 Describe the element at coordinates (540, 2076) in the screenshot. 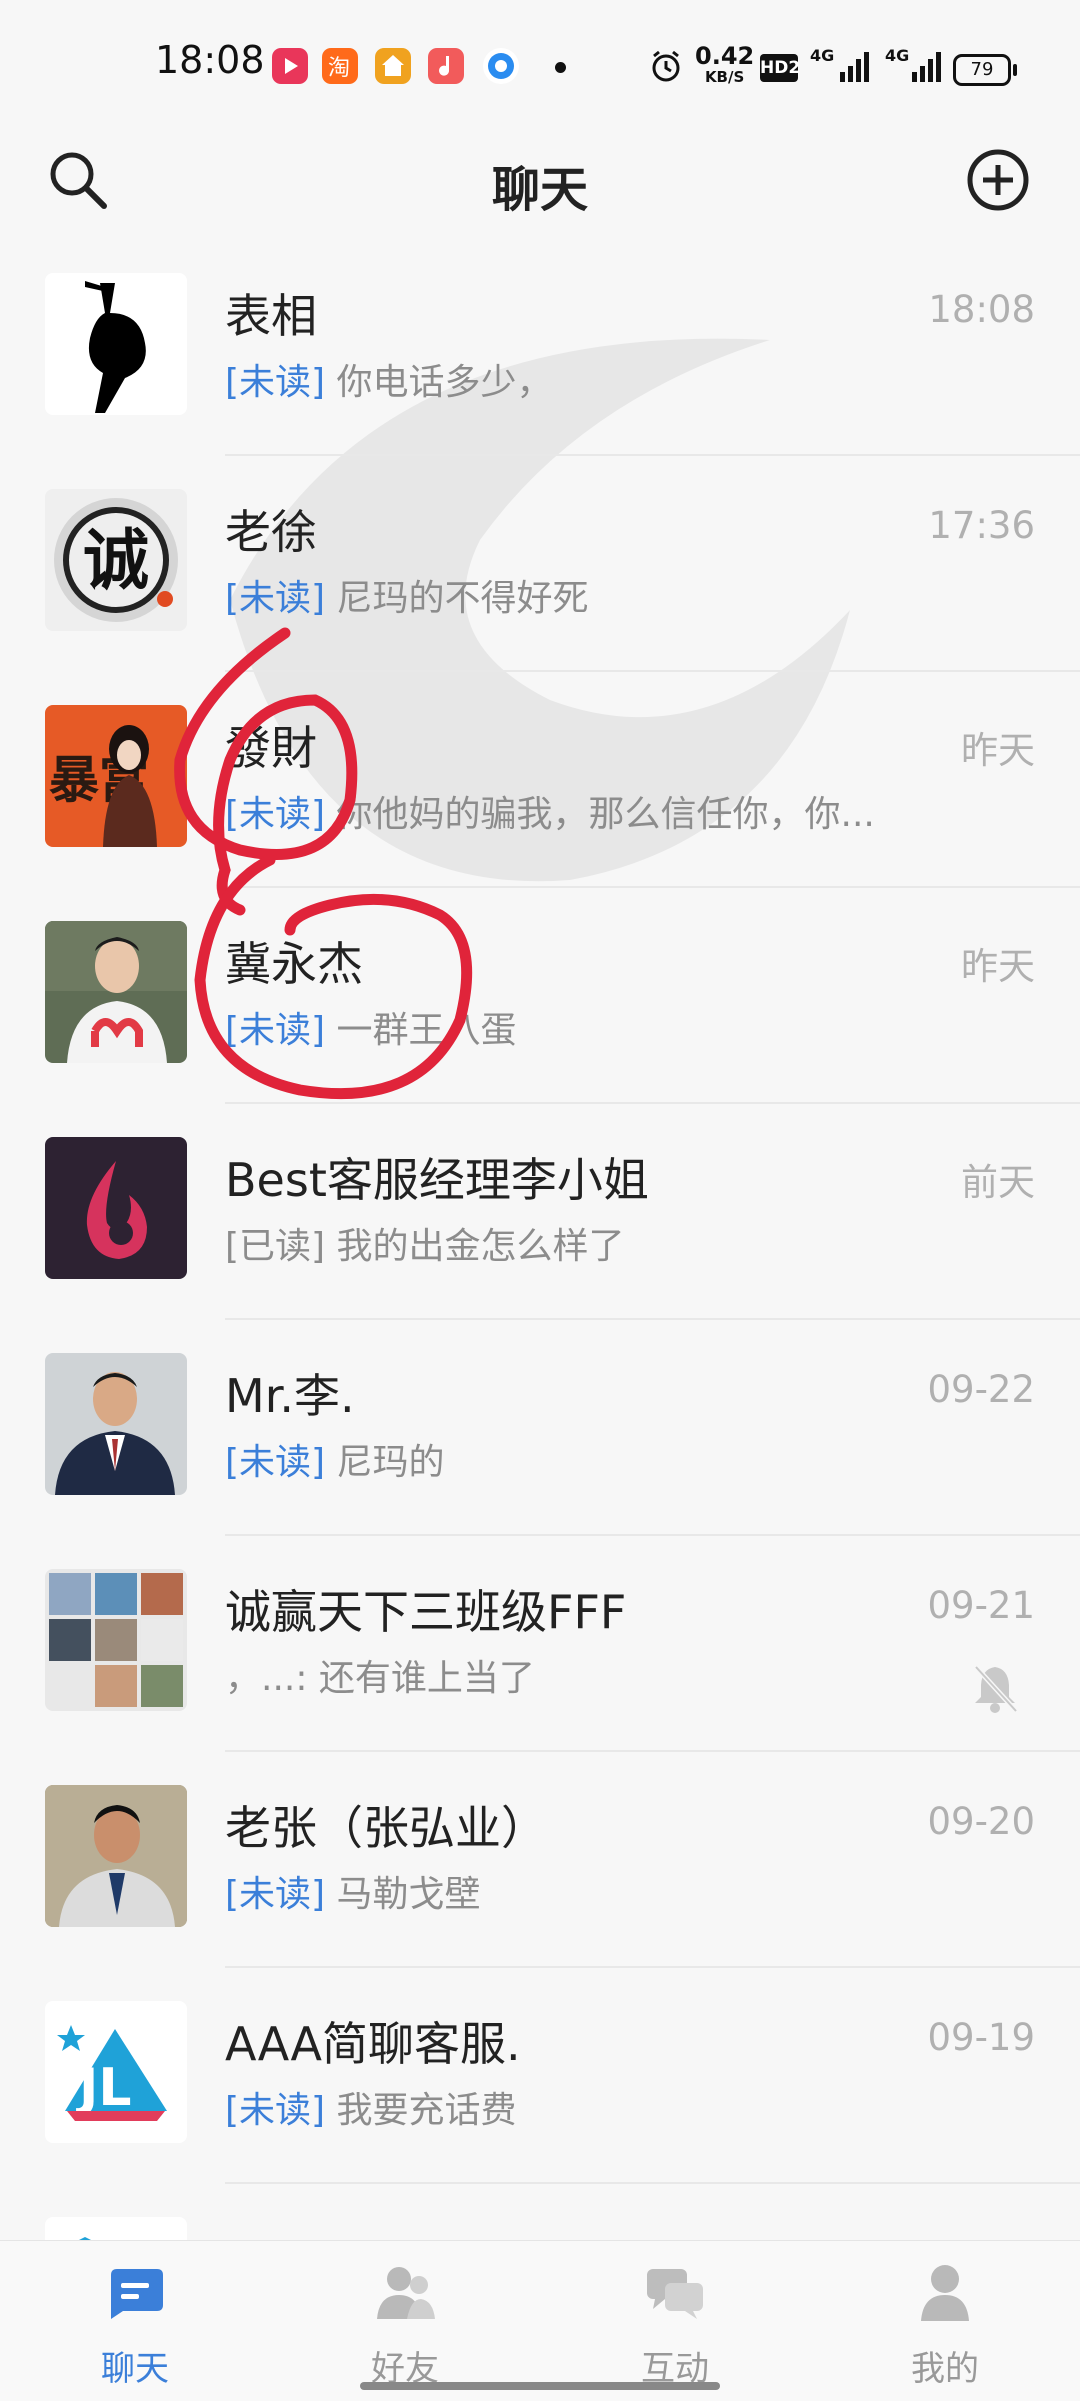

I see `chat-row: JL AAA简聊客服. 09-19 [未读] 我要充话费` at that location.